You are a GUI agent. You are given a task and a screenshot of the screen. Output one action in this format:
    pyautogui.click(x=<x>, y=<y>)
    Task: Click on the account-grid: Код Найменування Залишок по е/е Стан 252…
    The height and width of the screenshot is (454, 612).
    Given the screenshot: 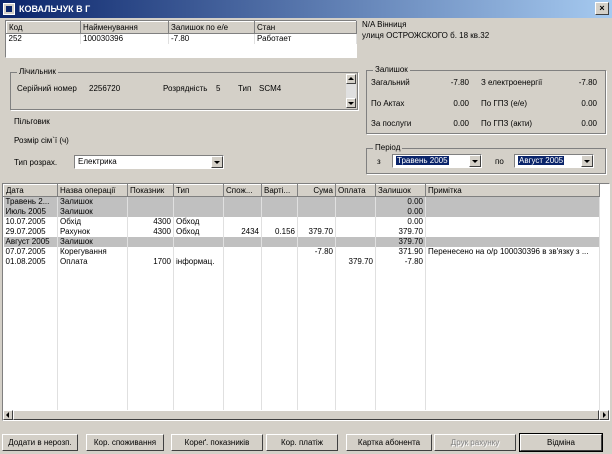 What is the action you would take?
    pyautogui.click(x=181, y=39)
    